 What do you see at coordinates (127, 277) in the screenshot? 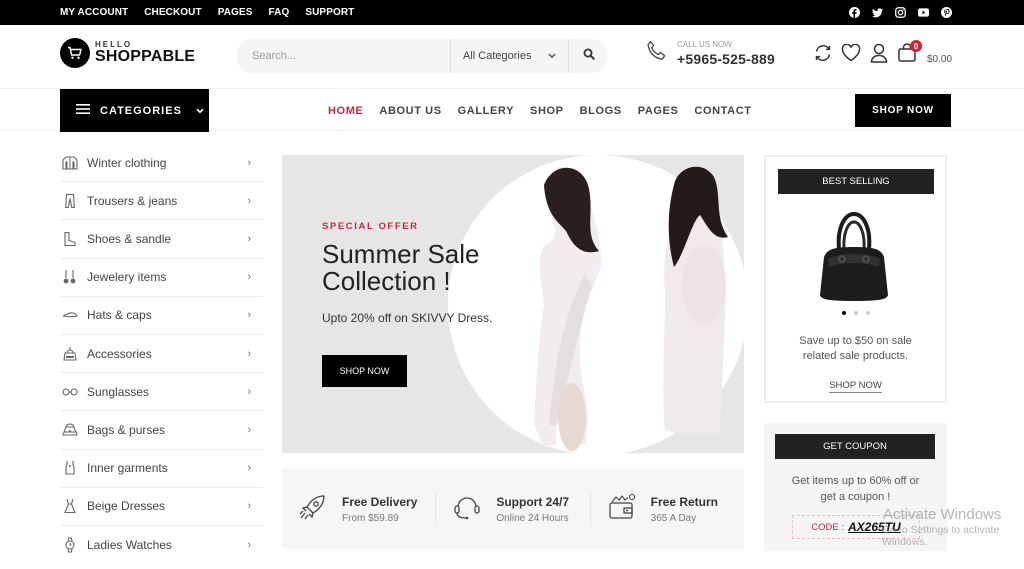
I see `sidebar-item-label: Jewelery items` at bounding box center [127, 277].